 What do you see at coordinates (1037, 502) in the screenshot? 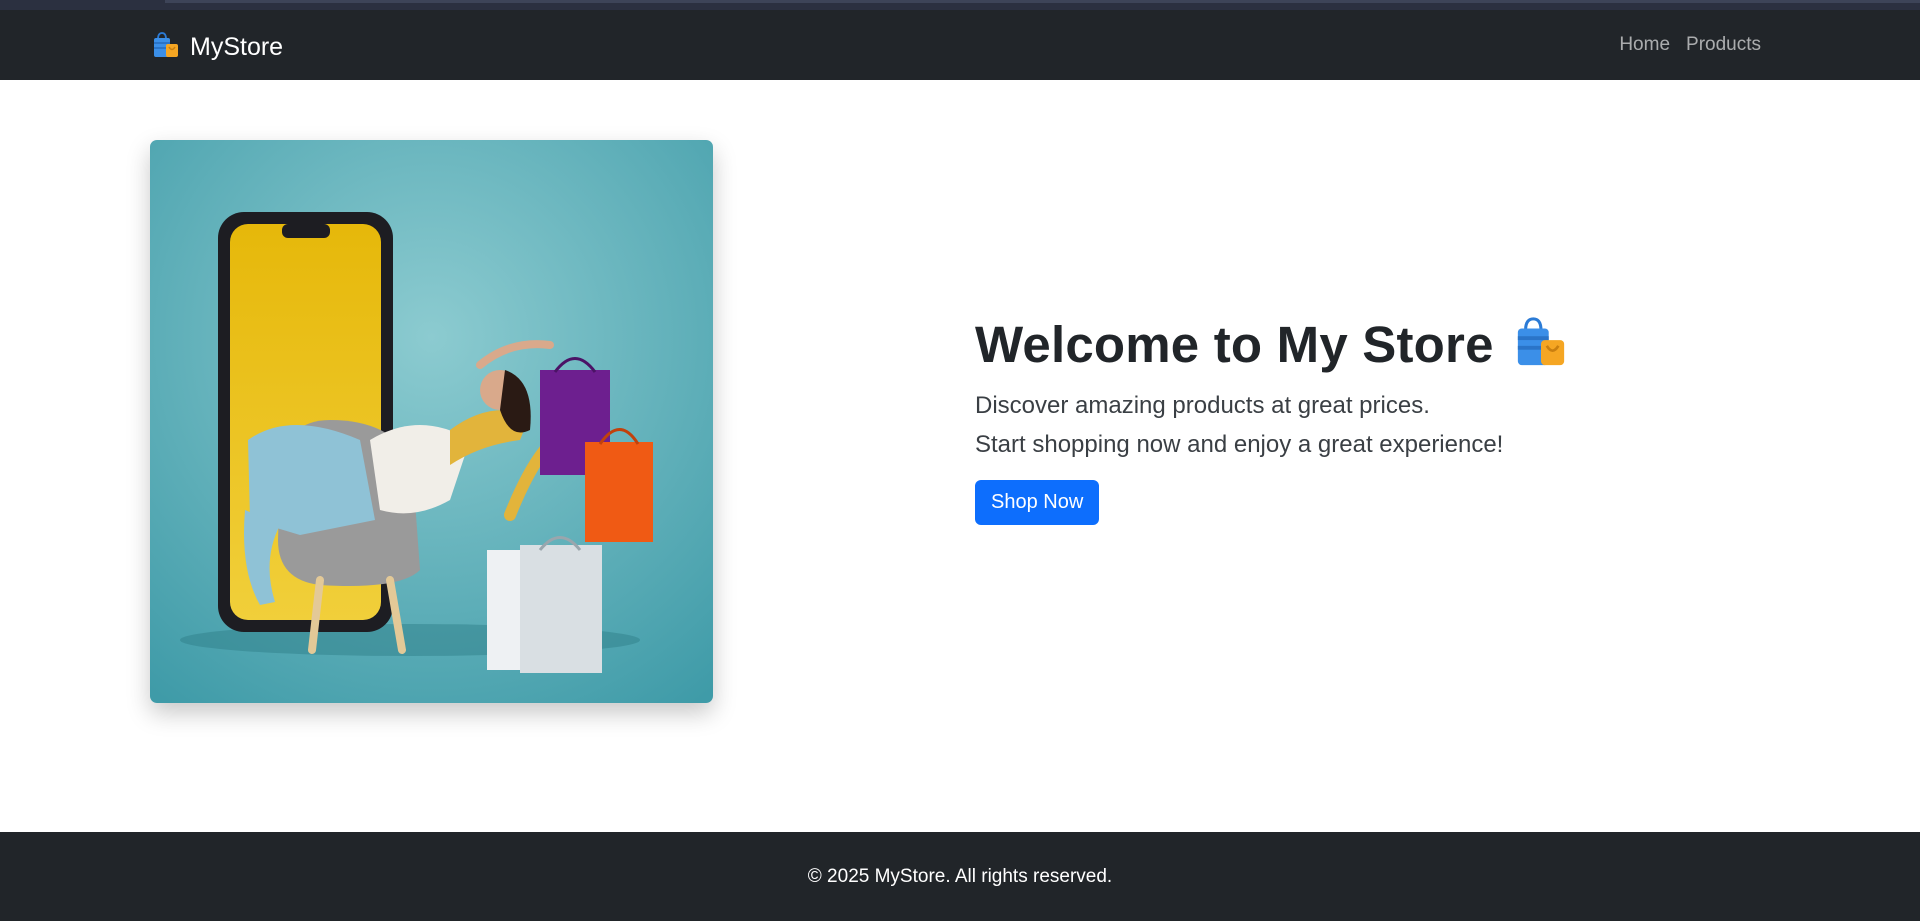
I see `shop-now-button: Shop Now` at bounding box center [1037, 502].